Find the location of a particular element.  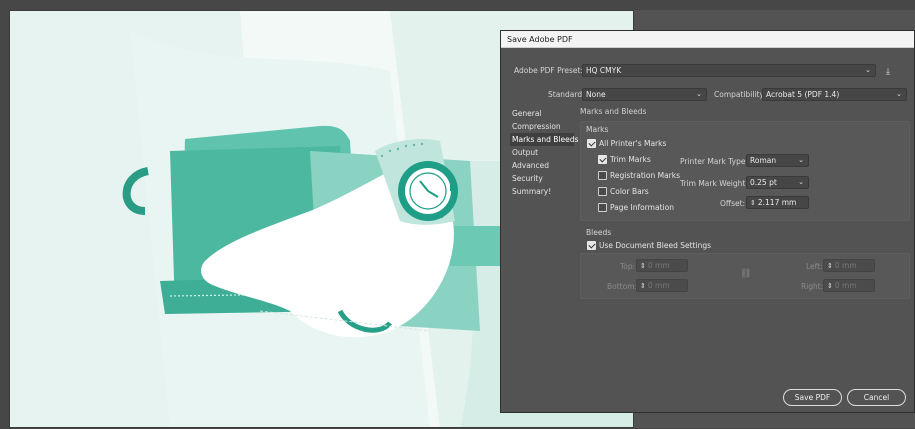

offset-value: 2.117 mm is located at coordinates (777, 202).